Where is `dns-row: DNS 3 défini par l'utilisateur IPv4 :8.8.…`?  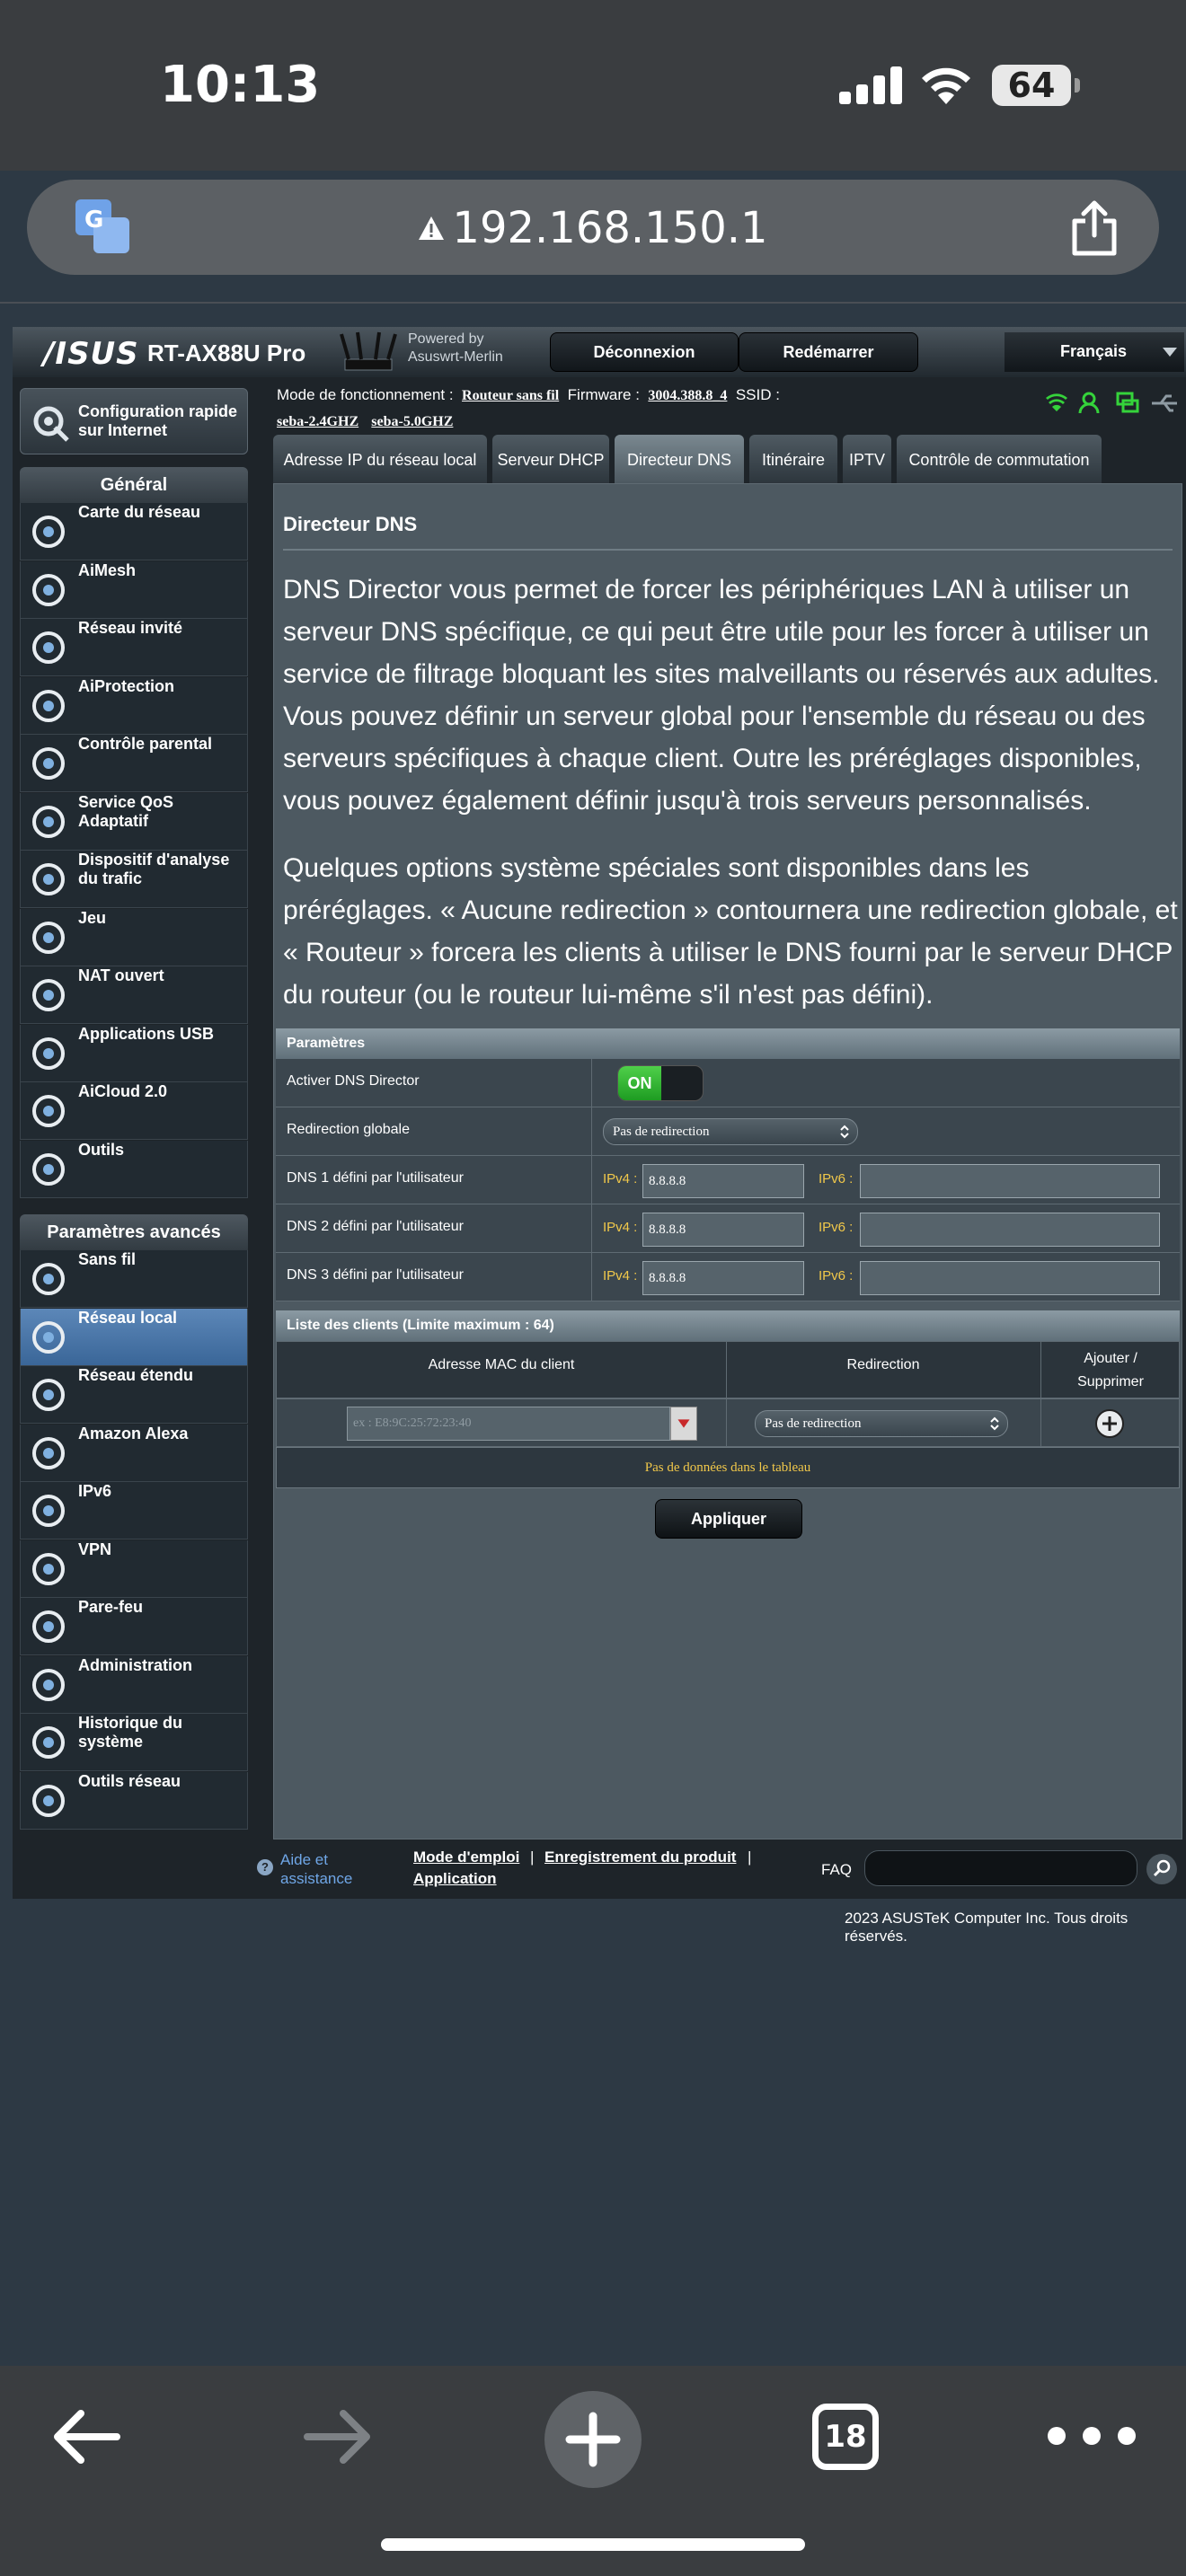
dns-row: DNS 3 défini par l'utilisateur IPv4 :8.8.… is located at coordinates (728, 1277).